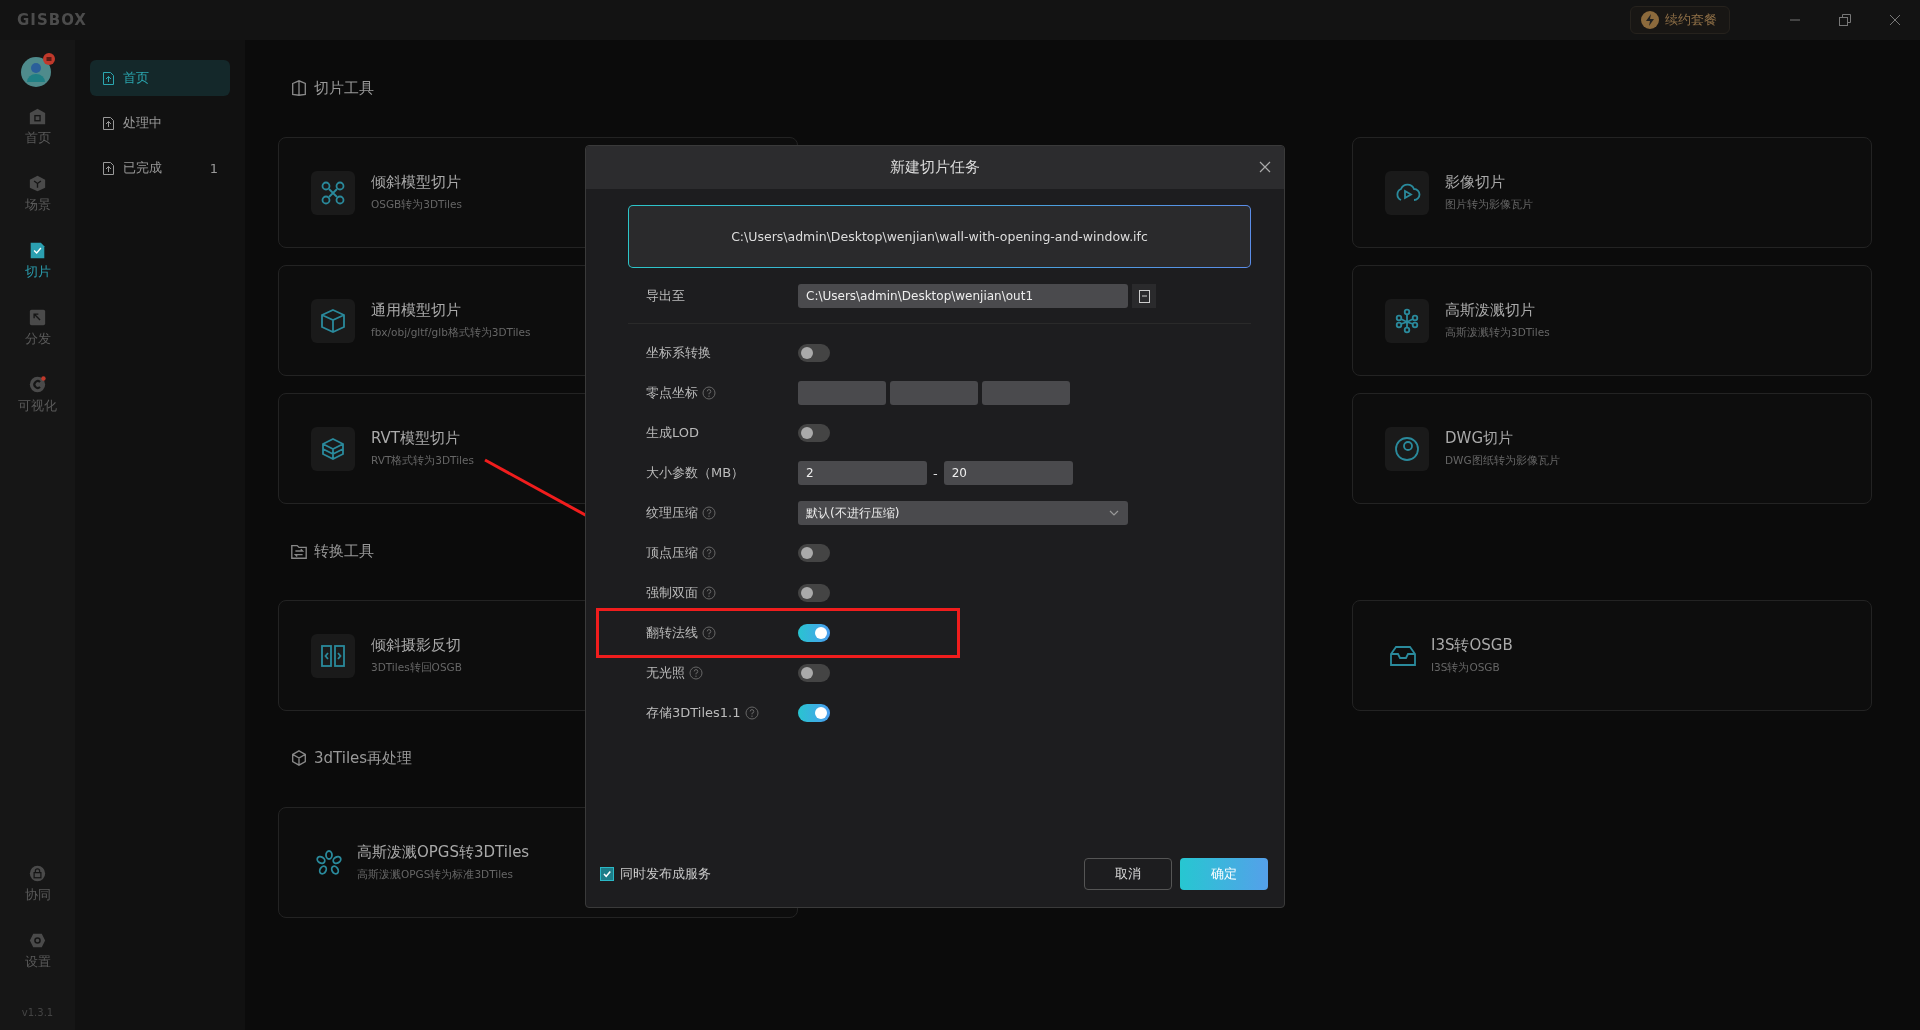 This screenshot has height=1030, width=1920. What do you see at coordinates (1612, 320) in the screenshot?
I see `tool-card: 高斯泼溅切片 高斯泼溅转为3DTiles` at bounding box center [1612, 320].